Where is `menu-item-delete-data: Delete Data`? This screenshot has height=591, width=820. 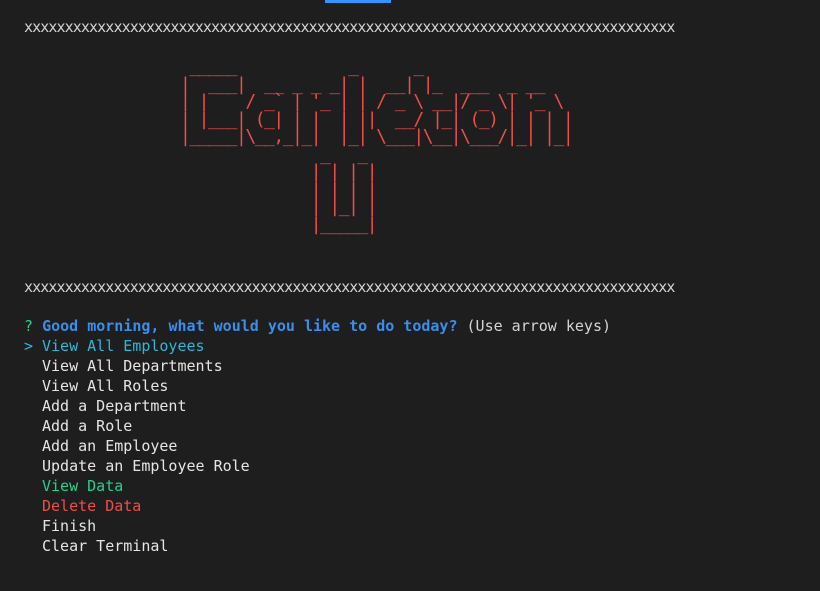 menu-item-delete-data: Delete Data is located at coordinates (137, 506).